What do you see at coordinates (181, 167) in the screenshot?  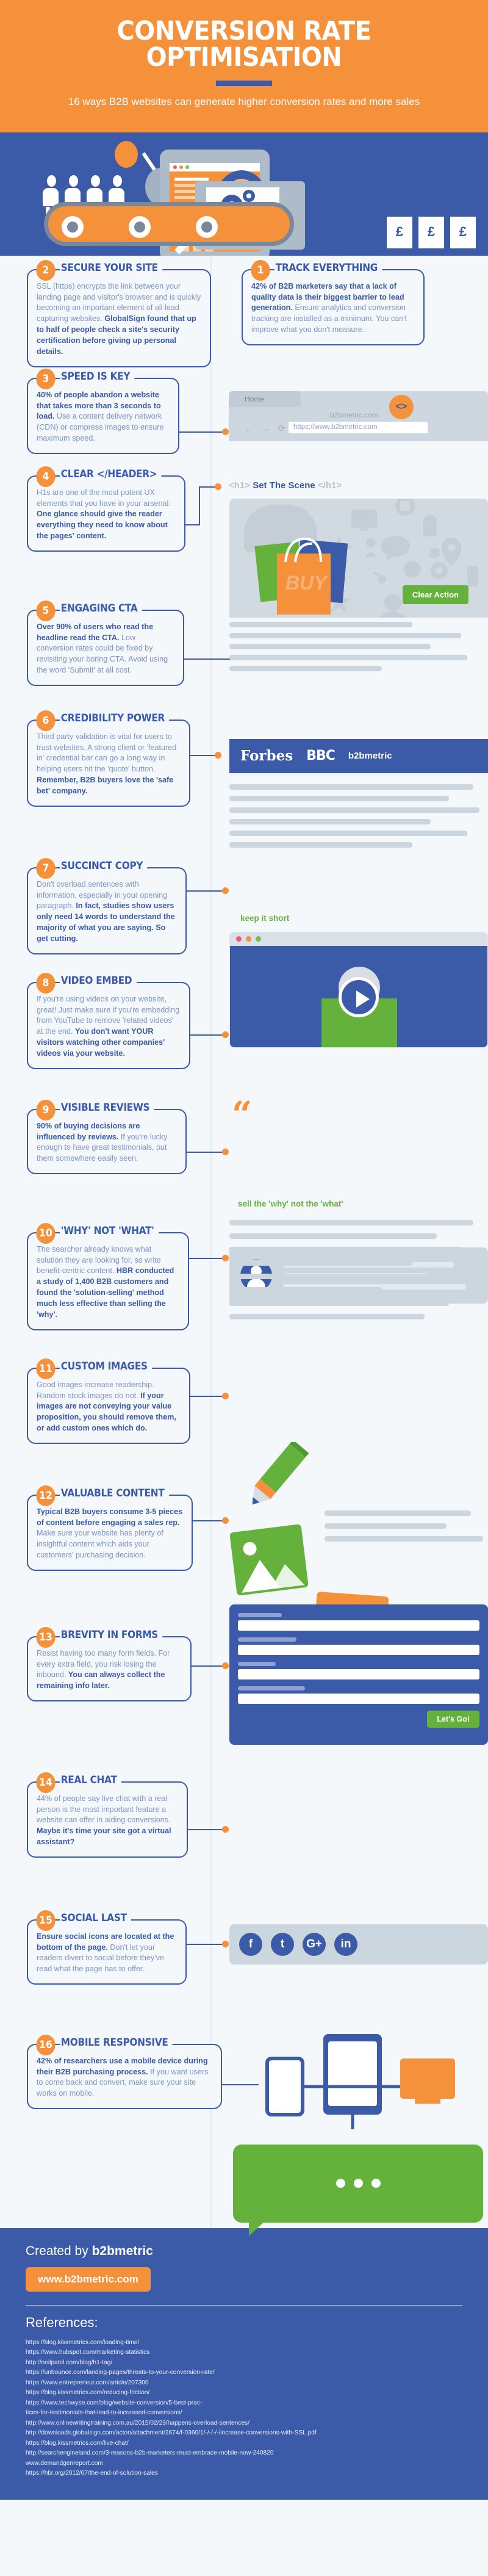 I see `window-dot-orange-icon` at bounding box center [181, 167].